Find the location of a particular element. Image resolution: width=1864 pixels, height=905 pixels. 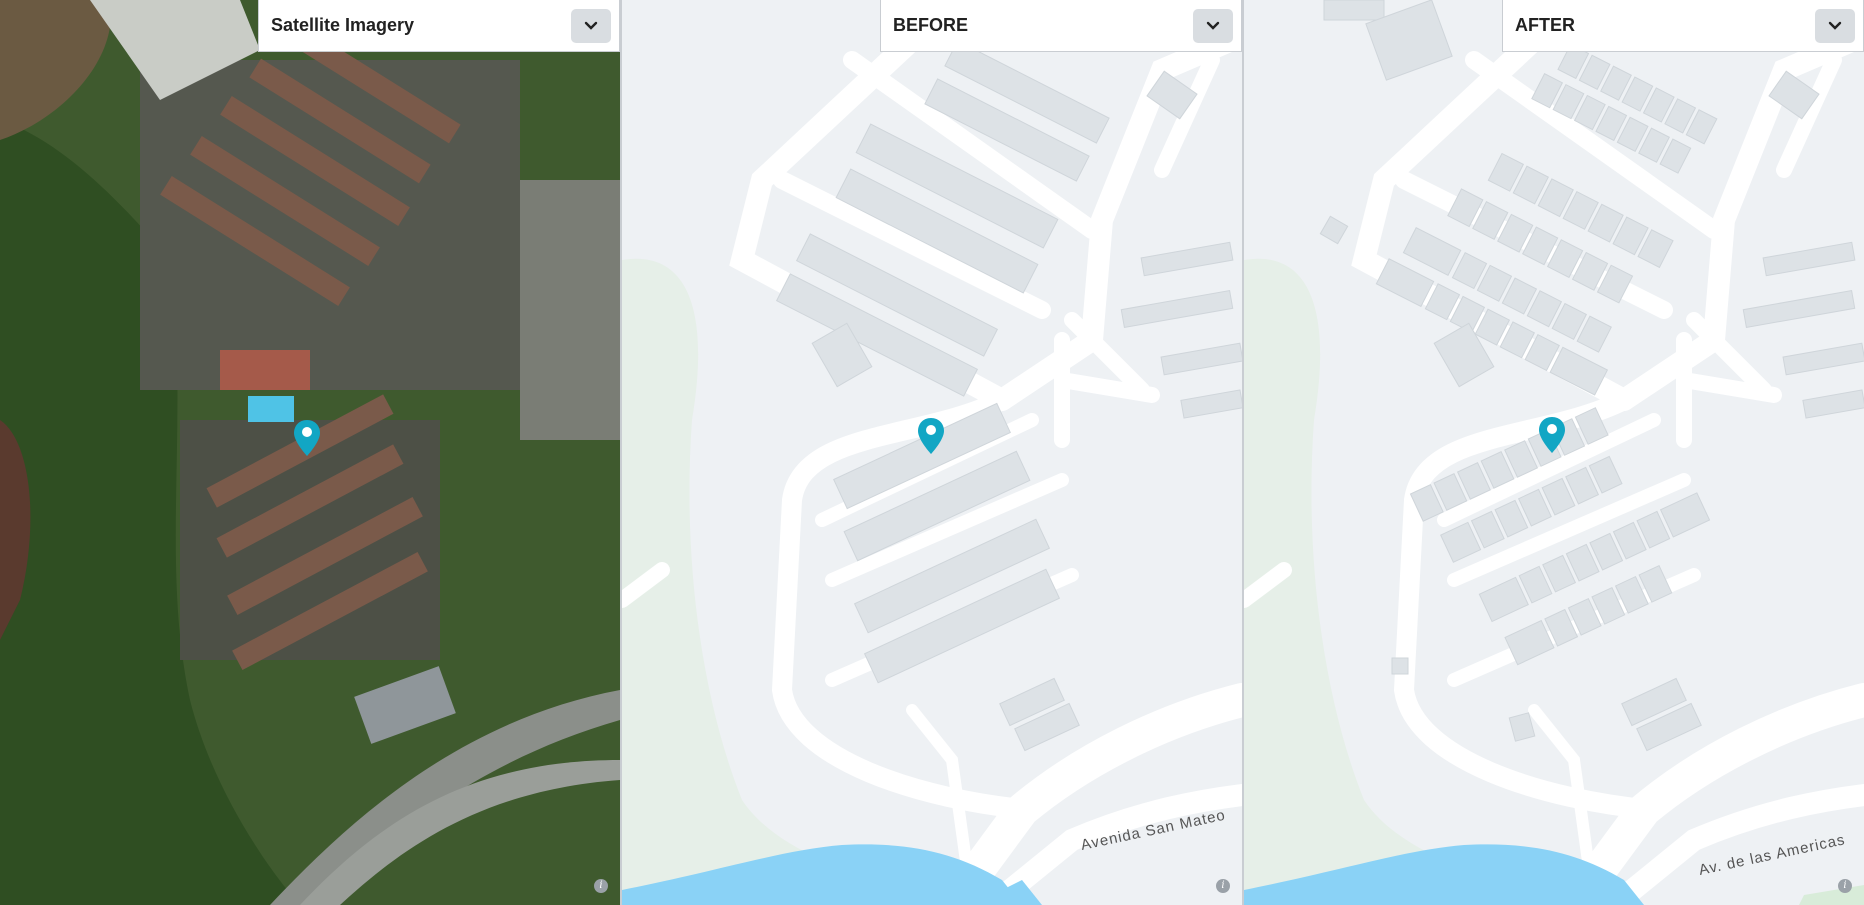

panel-header: AFTER is located at coordinates (1683, 26).